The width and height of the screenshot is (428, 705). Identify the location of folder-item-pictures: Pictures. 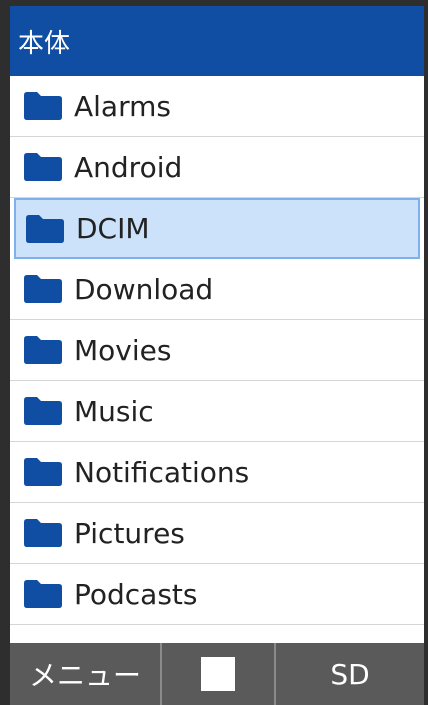
(217, 533).